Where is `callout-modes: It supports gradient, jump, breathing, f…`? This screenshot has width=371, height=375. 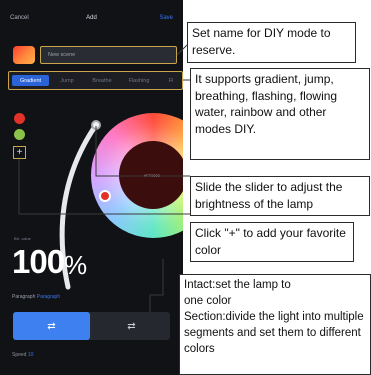
callout-modes: It supports gradient, jump, breathing, f… is located at coordinates (280, 114).